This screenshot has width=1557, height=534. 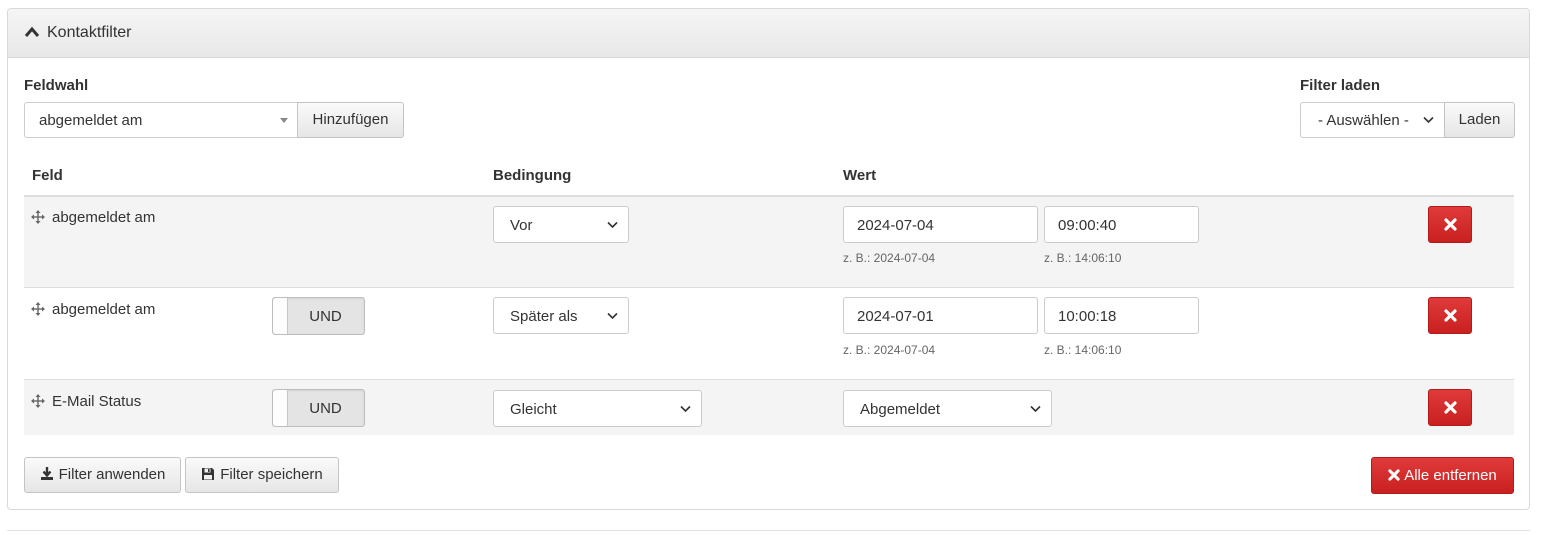 I want to click on load-filter-select: - Auswählen -, so click(x=1372, y=120).